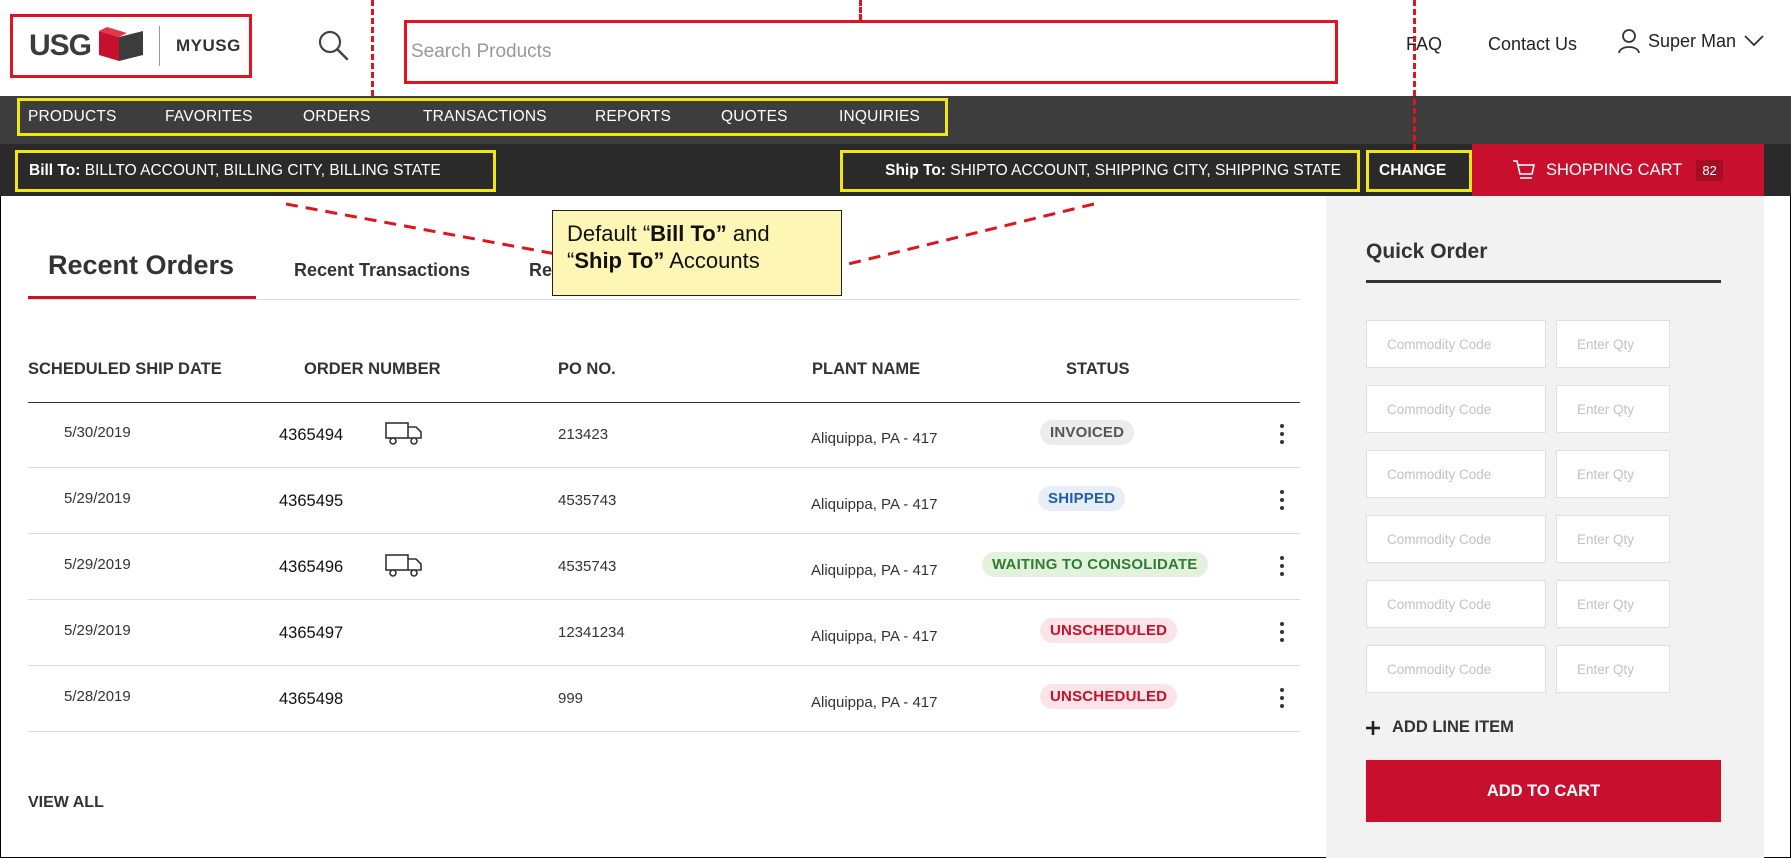  What do you see at coordinates (372, 369) in the screenshot?
I see `header-order-number: ORDER NUMBER` at bounding box center [372, 369].